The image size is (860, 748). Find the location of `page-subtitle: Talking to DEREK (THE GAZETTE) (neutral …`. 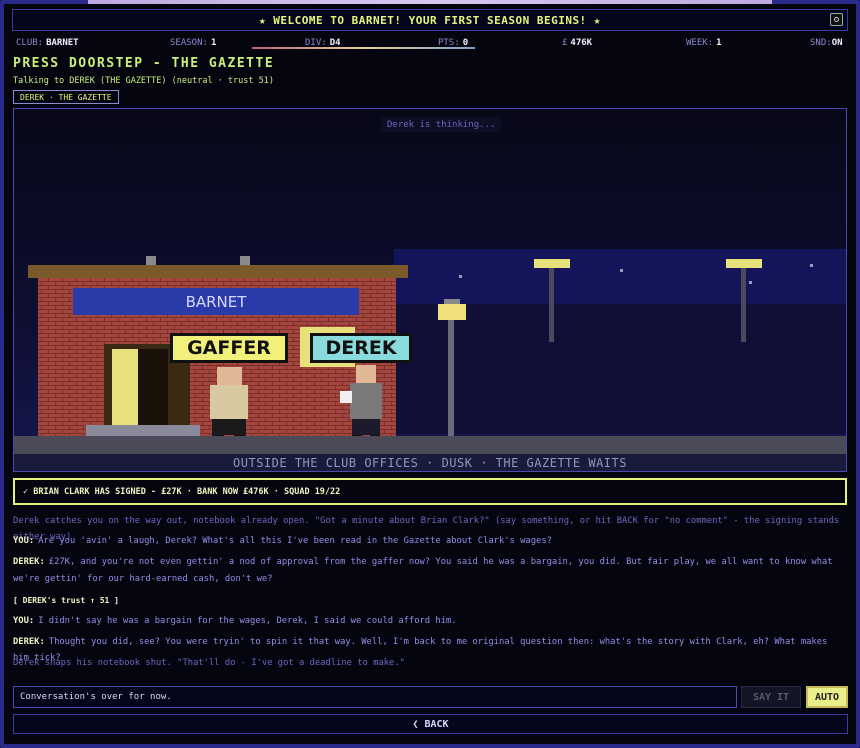

page-subtitle: Talking to DEREK (THE GAZETTE) (neutral … is located at coordinates (143, 81).